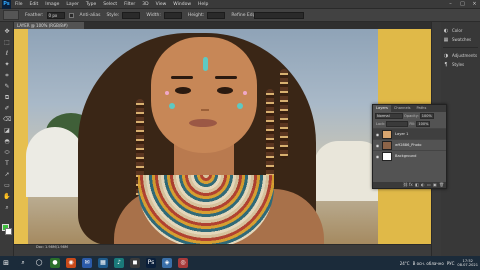 Image resolution: width=480 pixels, height=270 pixels. I want to click on crop-tool-icon: ⌗, so click(7, 75).